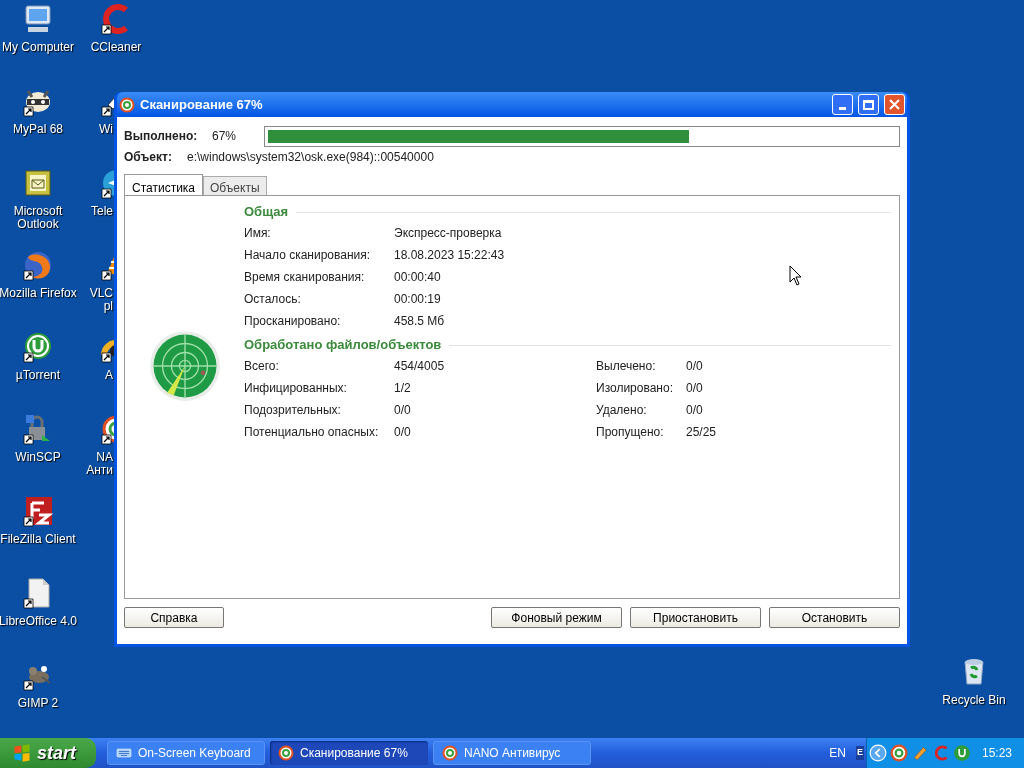 This screenshot has height=768, width=1024. Describe the element at coordinates (38, 265) in the screenshot. I see `globe-icon` at that location.